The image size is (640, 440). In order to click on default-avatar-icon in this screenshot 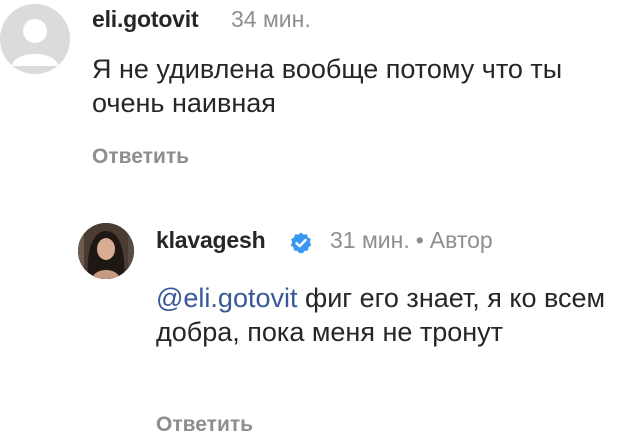, I will do `click(35, 39)`.